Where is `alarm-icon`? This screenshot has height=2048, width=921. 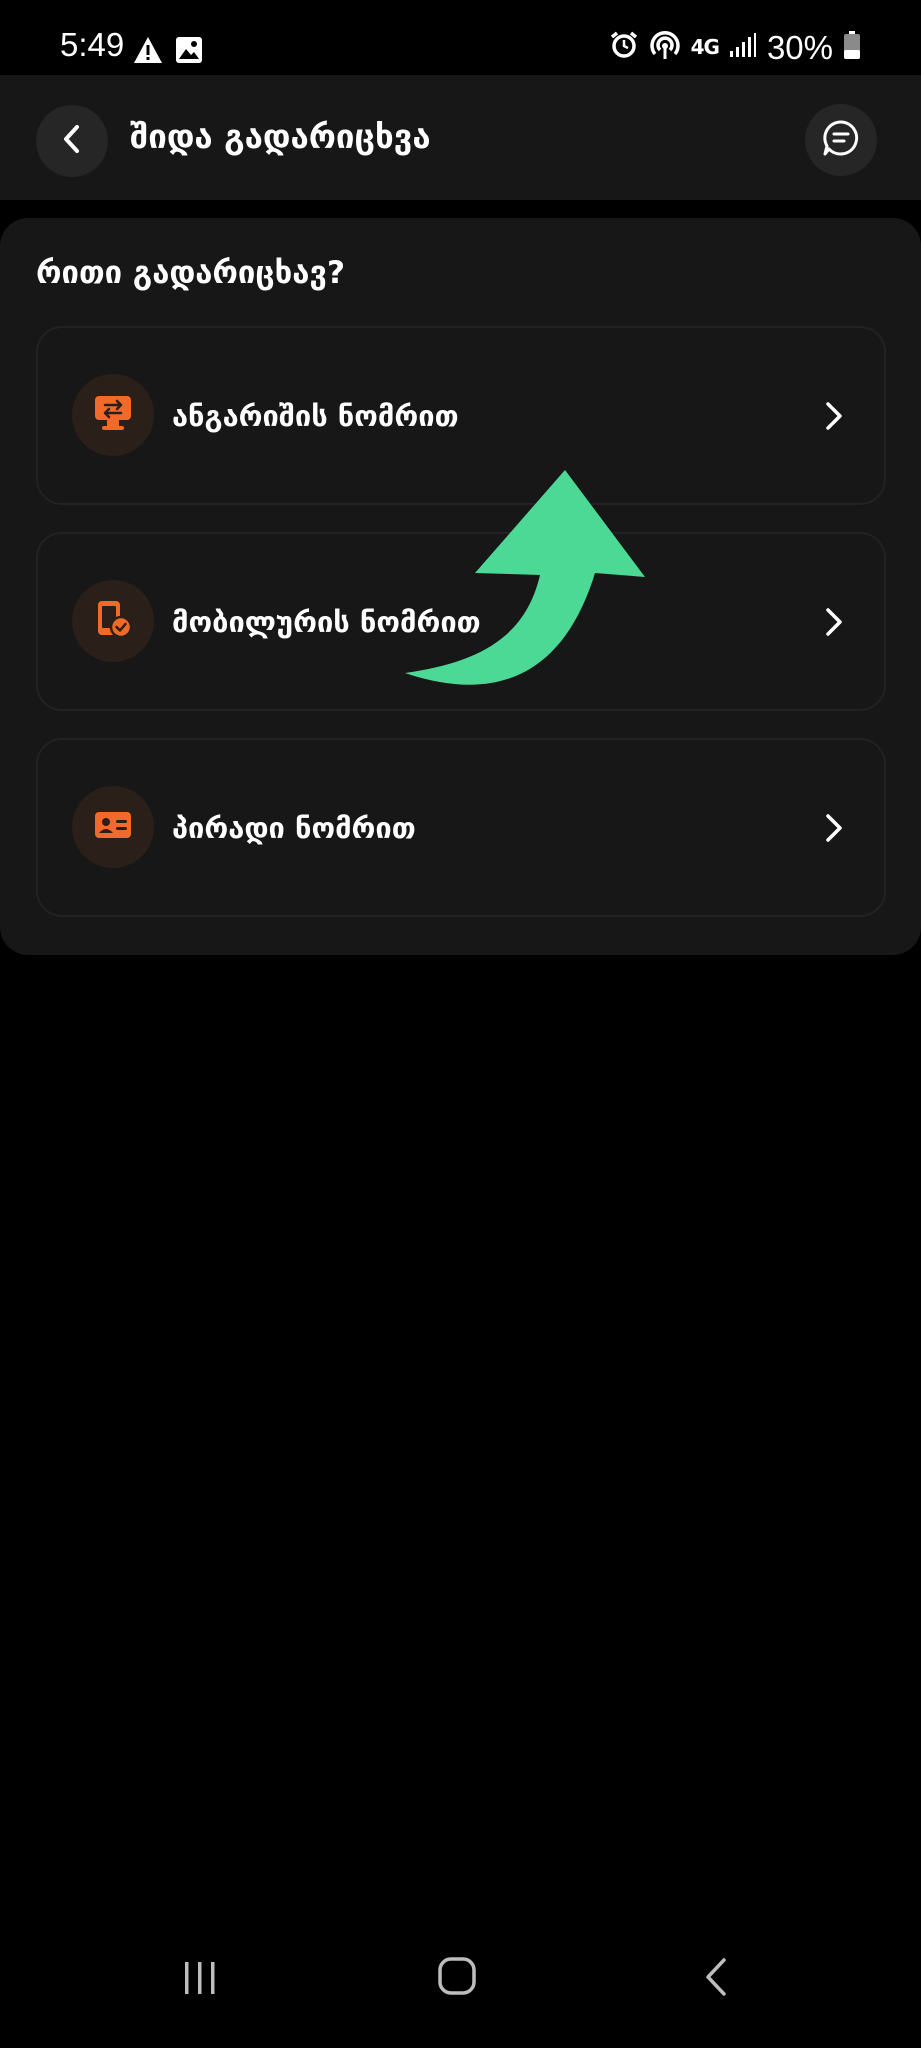
alarm-icon is located at coordinates (624, 47).